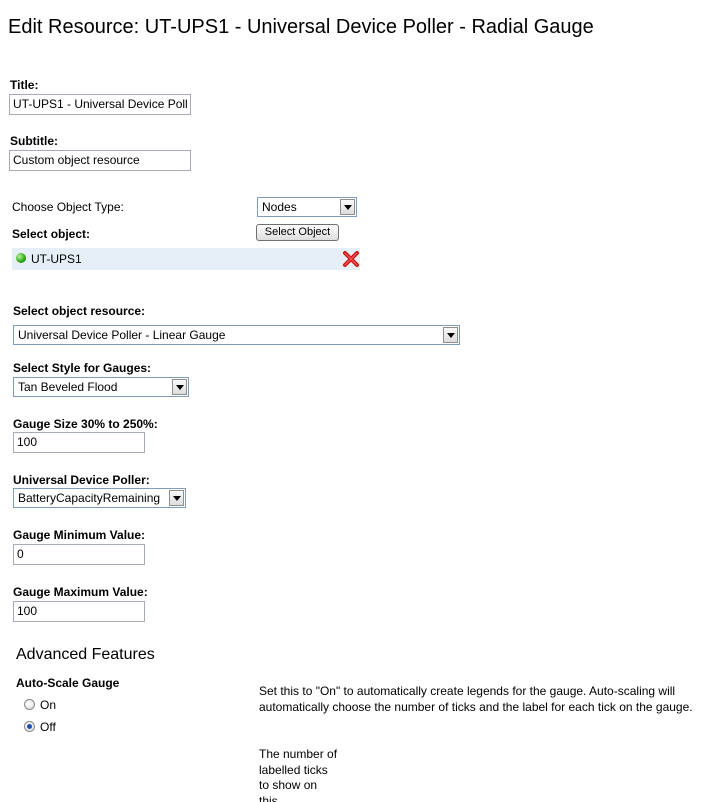  Describe the element at coordinates (122, 335) in the screenshot. I see `object-resource-value: Universal Device Poller - Linear Gauge` at that location.